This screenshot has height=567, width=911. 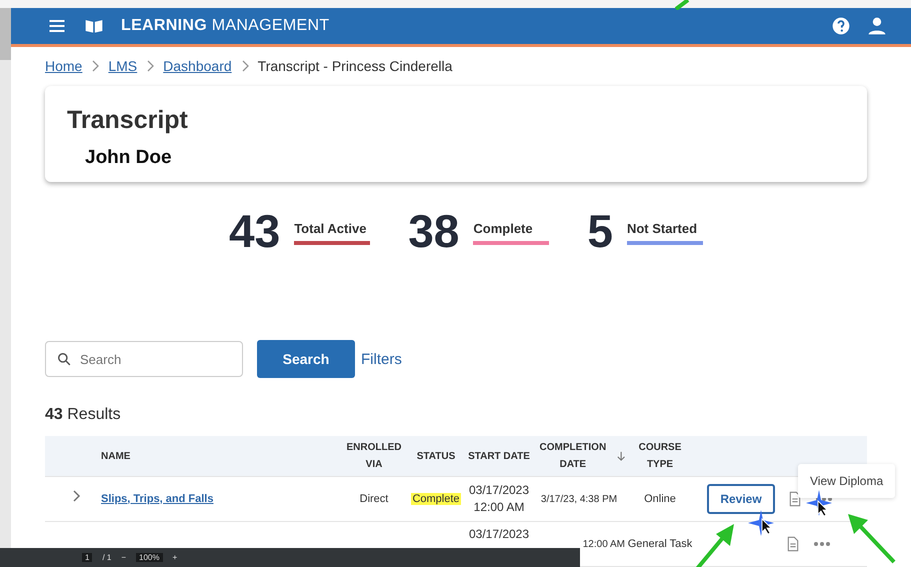 What do you see at coordinates (332, 233) in the screenshot?
I see `stat-label: Total Active` at bounding box center [332, 233].